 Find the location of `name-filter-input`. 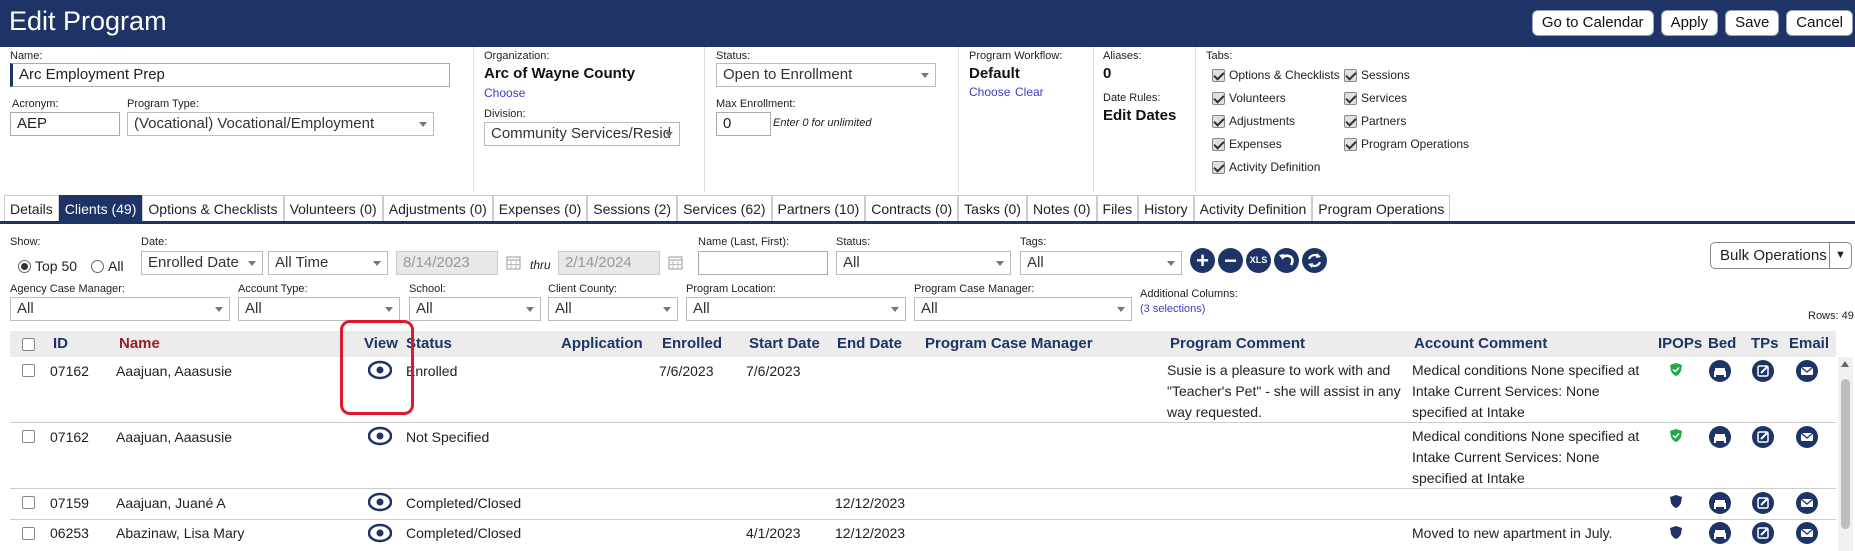

name-filter-input is located at coordinates (763, 263).